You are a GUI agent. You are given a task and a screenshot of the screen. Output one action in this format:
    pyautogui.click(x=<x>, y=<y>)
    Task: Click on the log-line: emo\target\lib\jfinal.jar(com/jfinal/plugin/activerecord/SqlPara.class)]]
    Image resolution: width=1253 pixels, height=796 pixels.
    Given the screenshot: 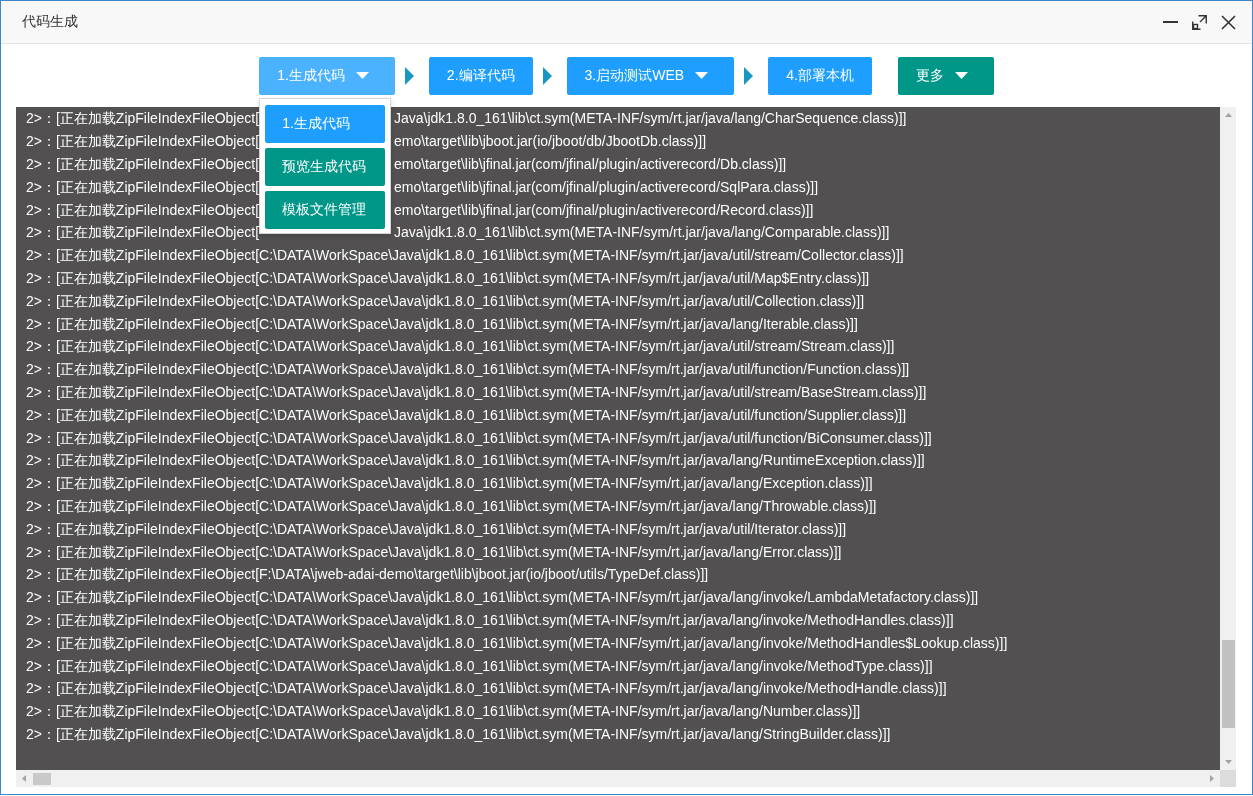 What is the action you would take?
    pyautogui.click(x=606, y=186)
    